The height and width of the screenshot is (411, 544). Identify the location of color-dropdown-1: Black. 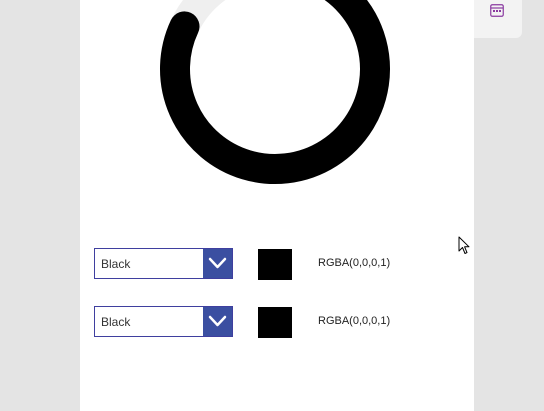
(163, 263).